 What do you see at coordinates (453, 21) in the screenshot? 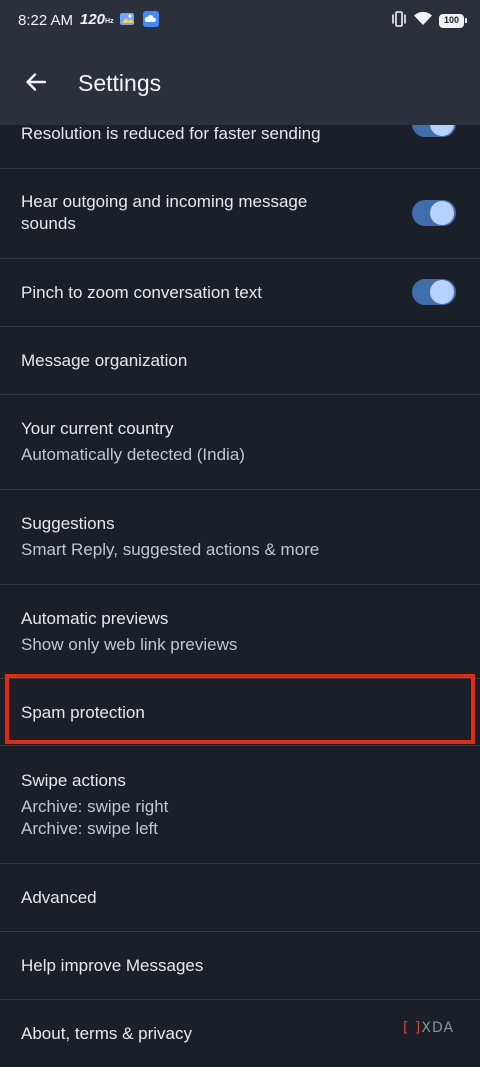
I see `battery-icon: 100` at bounding box center [453, 21].